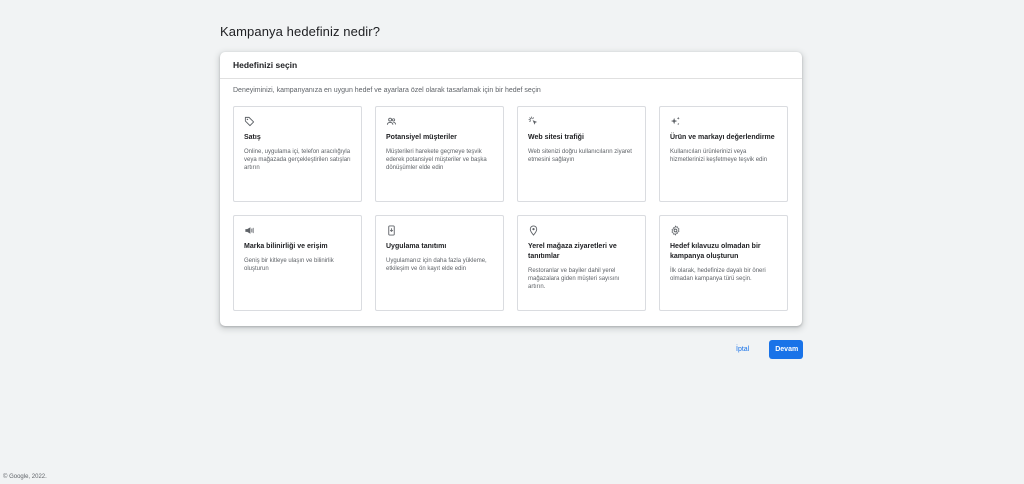 The height and width of the screenshot is (484, 1024). Describe the element at coordinates (511, 65) in the screenshot. I see `panel-header: Hedefinizi seçin` at that location.